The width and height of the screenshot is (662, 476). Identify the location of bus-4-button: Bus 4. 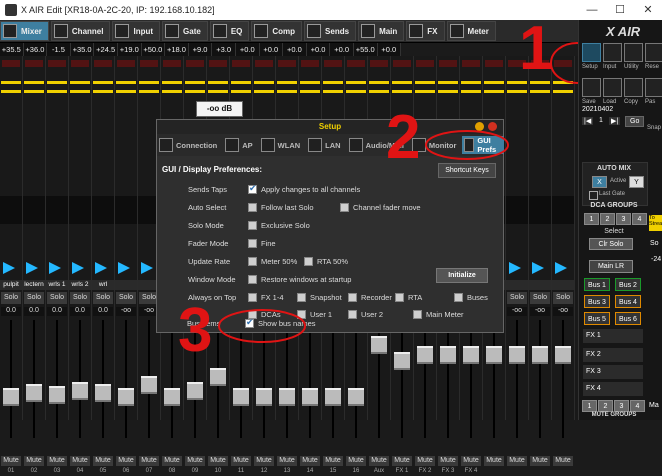
(628, 301).